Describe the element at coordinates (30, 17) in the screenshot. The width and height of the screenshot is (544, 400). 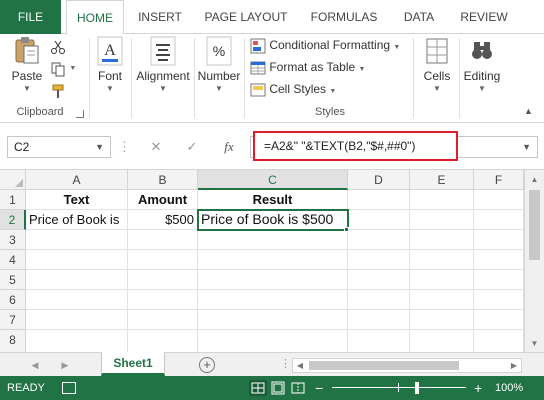
I see `tab-file: FILE` at that location.